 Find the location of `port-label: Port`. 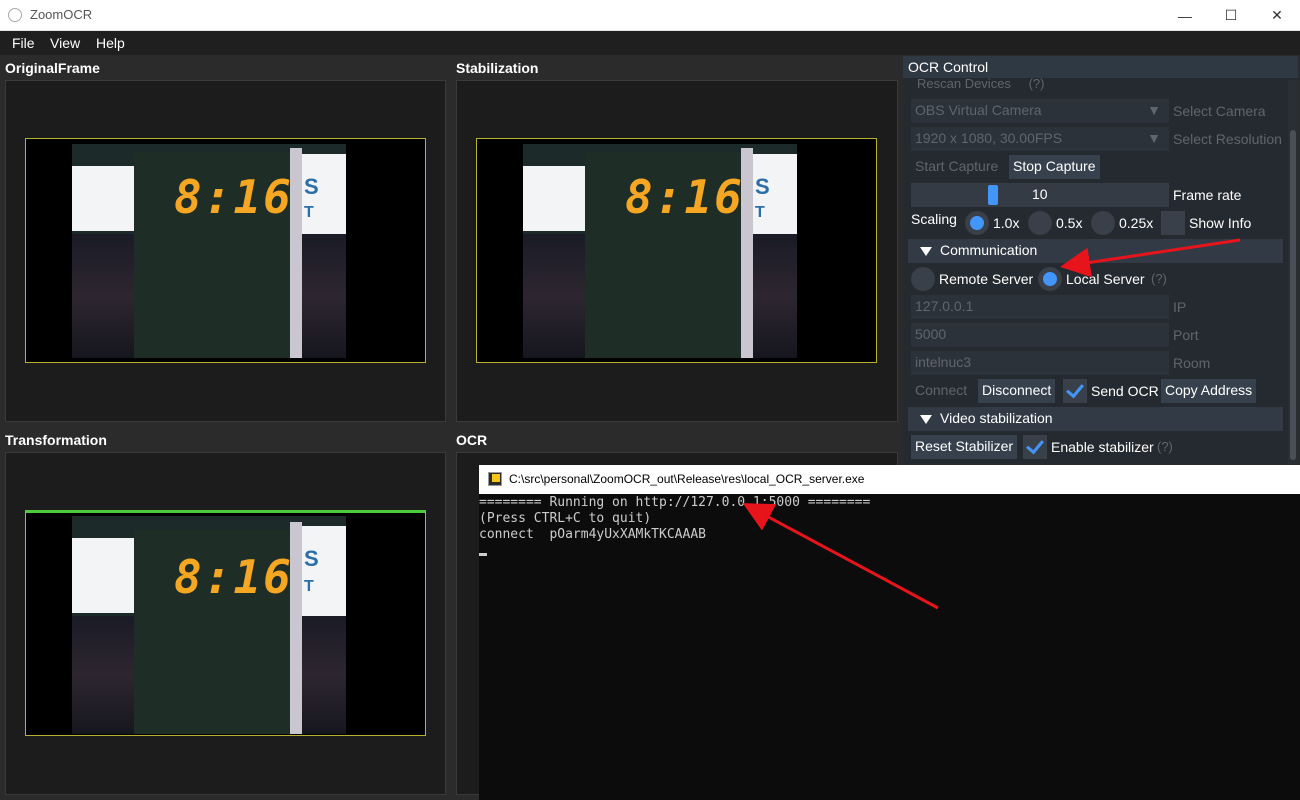

port-label: Port is located at coordinates (1186, 335).